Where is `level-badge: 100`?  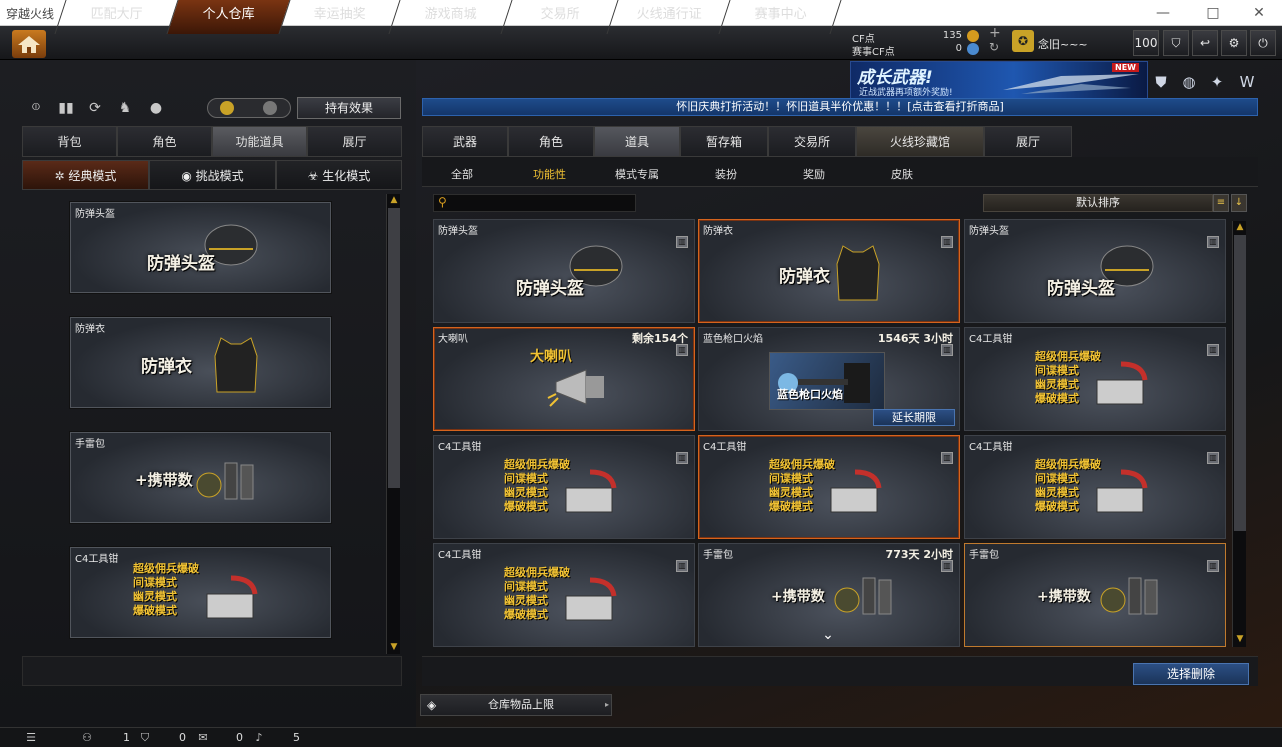 level-badge: 100 is located at coordinates (1146, 43).